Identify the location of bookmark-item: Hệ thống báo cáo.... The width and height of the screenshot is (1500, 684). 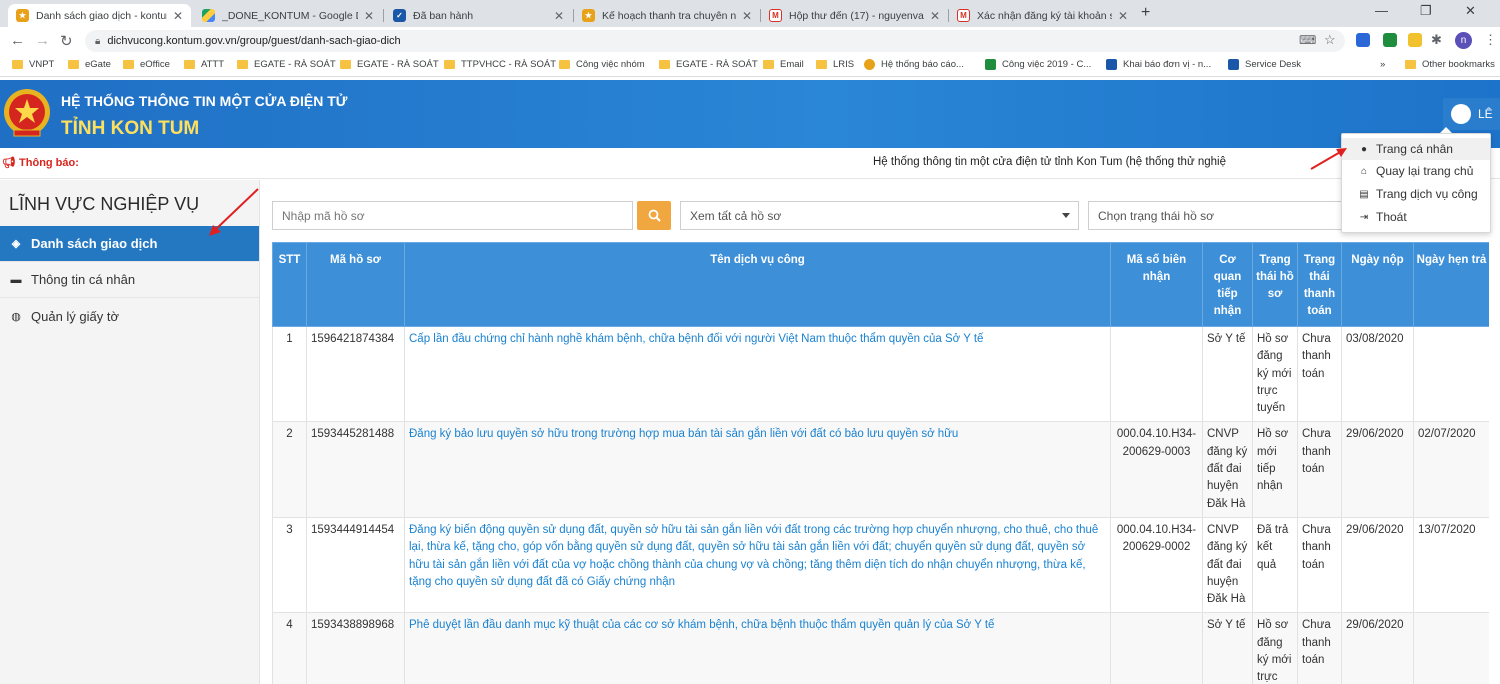
(914, 64).